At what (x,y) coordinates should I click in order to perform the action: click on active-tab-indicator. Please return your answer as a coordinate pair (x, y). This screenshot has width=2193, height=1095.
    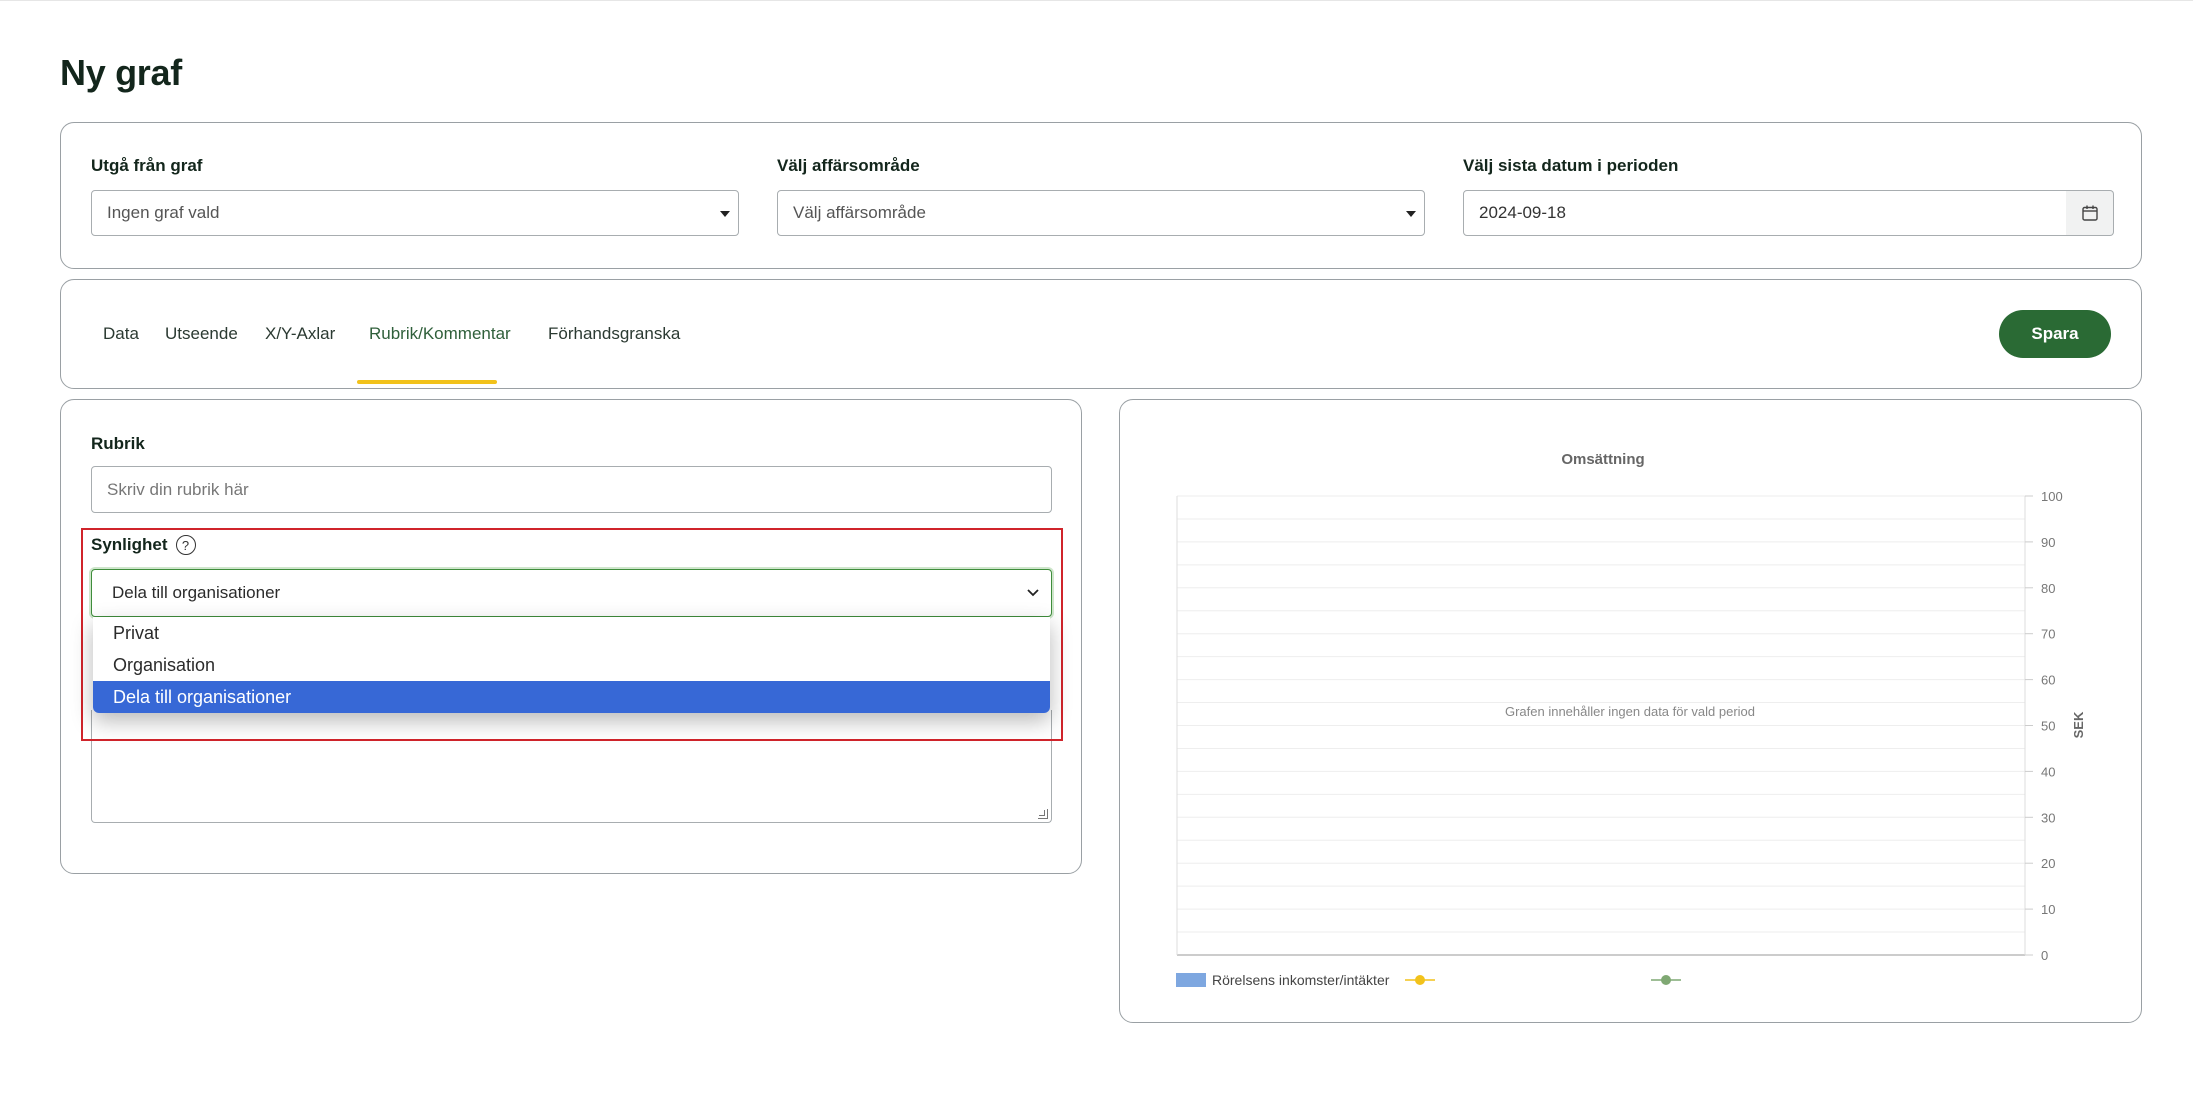
    Looking at the image, I should click on (427, 382).